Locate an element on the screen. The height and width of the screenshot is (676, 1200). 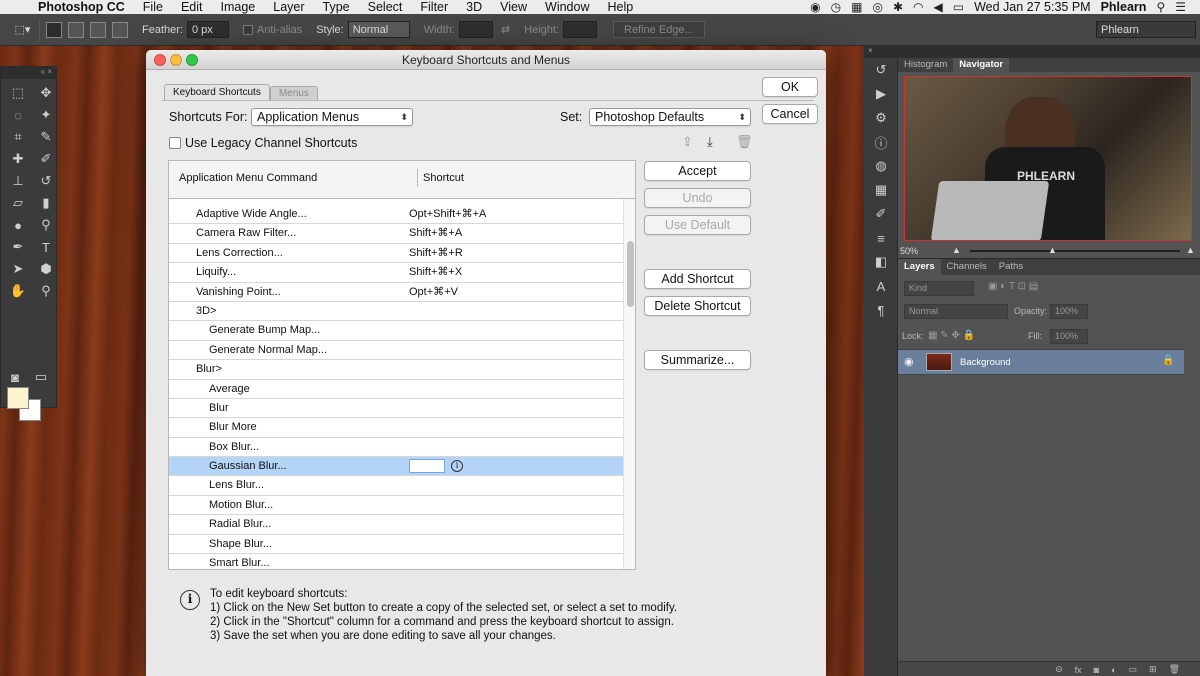
swatches-panel-icon: ▦ is located at coordinates (881, 190).